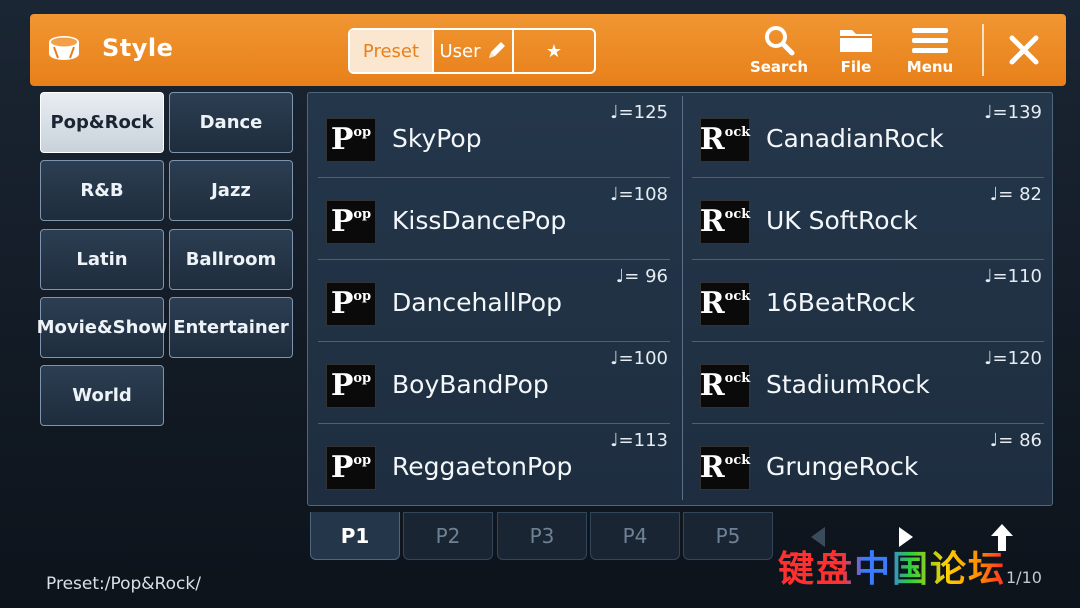 The image size is (1080, 608). I want to click on category-movie-show: Movie&Show, so click(102, 327).